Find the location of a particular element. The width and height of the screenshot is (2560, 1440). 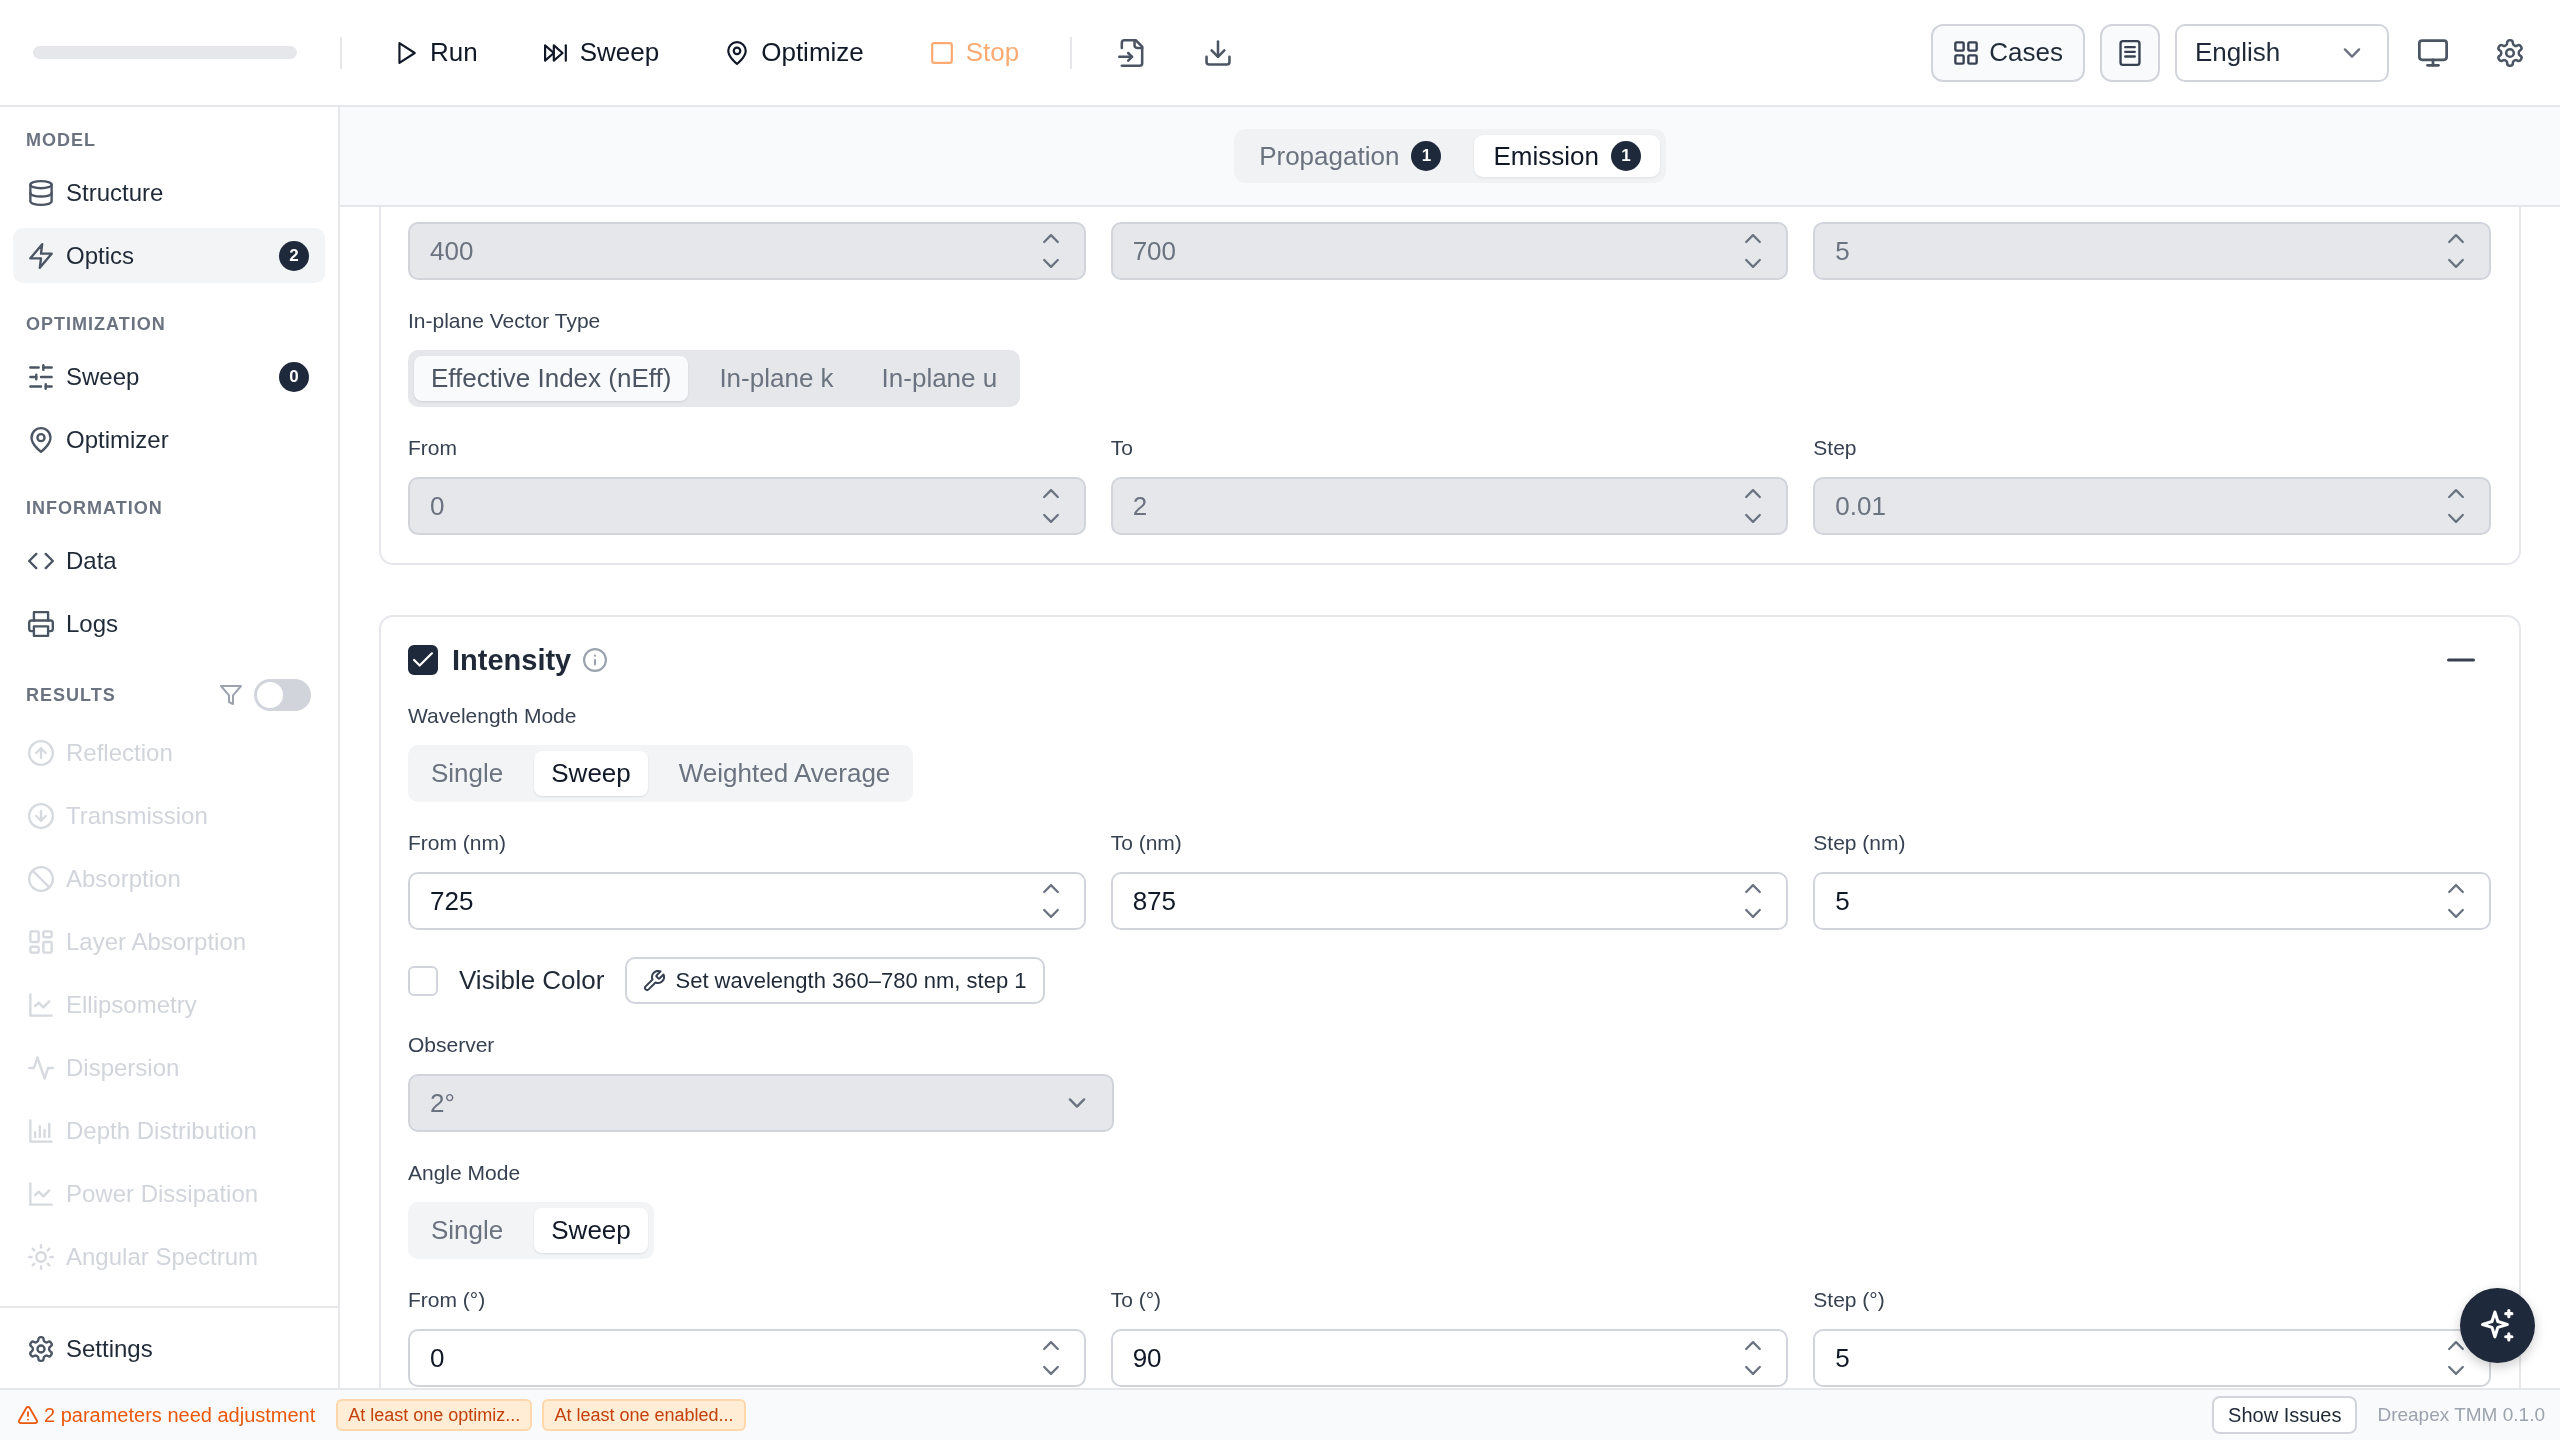

field-label: From (nm) is located at coordinates (457, 843).